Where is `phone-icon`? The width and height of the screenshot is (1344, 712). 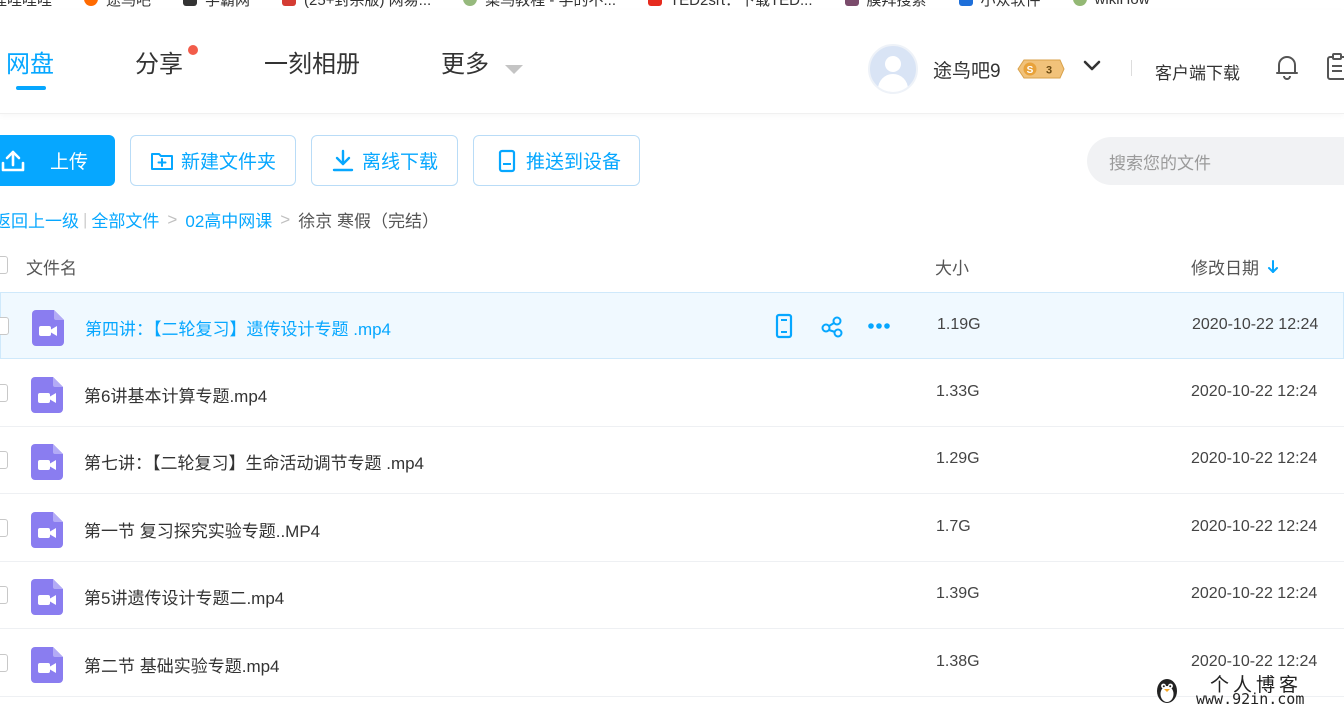
phone-icon is located at coordinates (784, 326).